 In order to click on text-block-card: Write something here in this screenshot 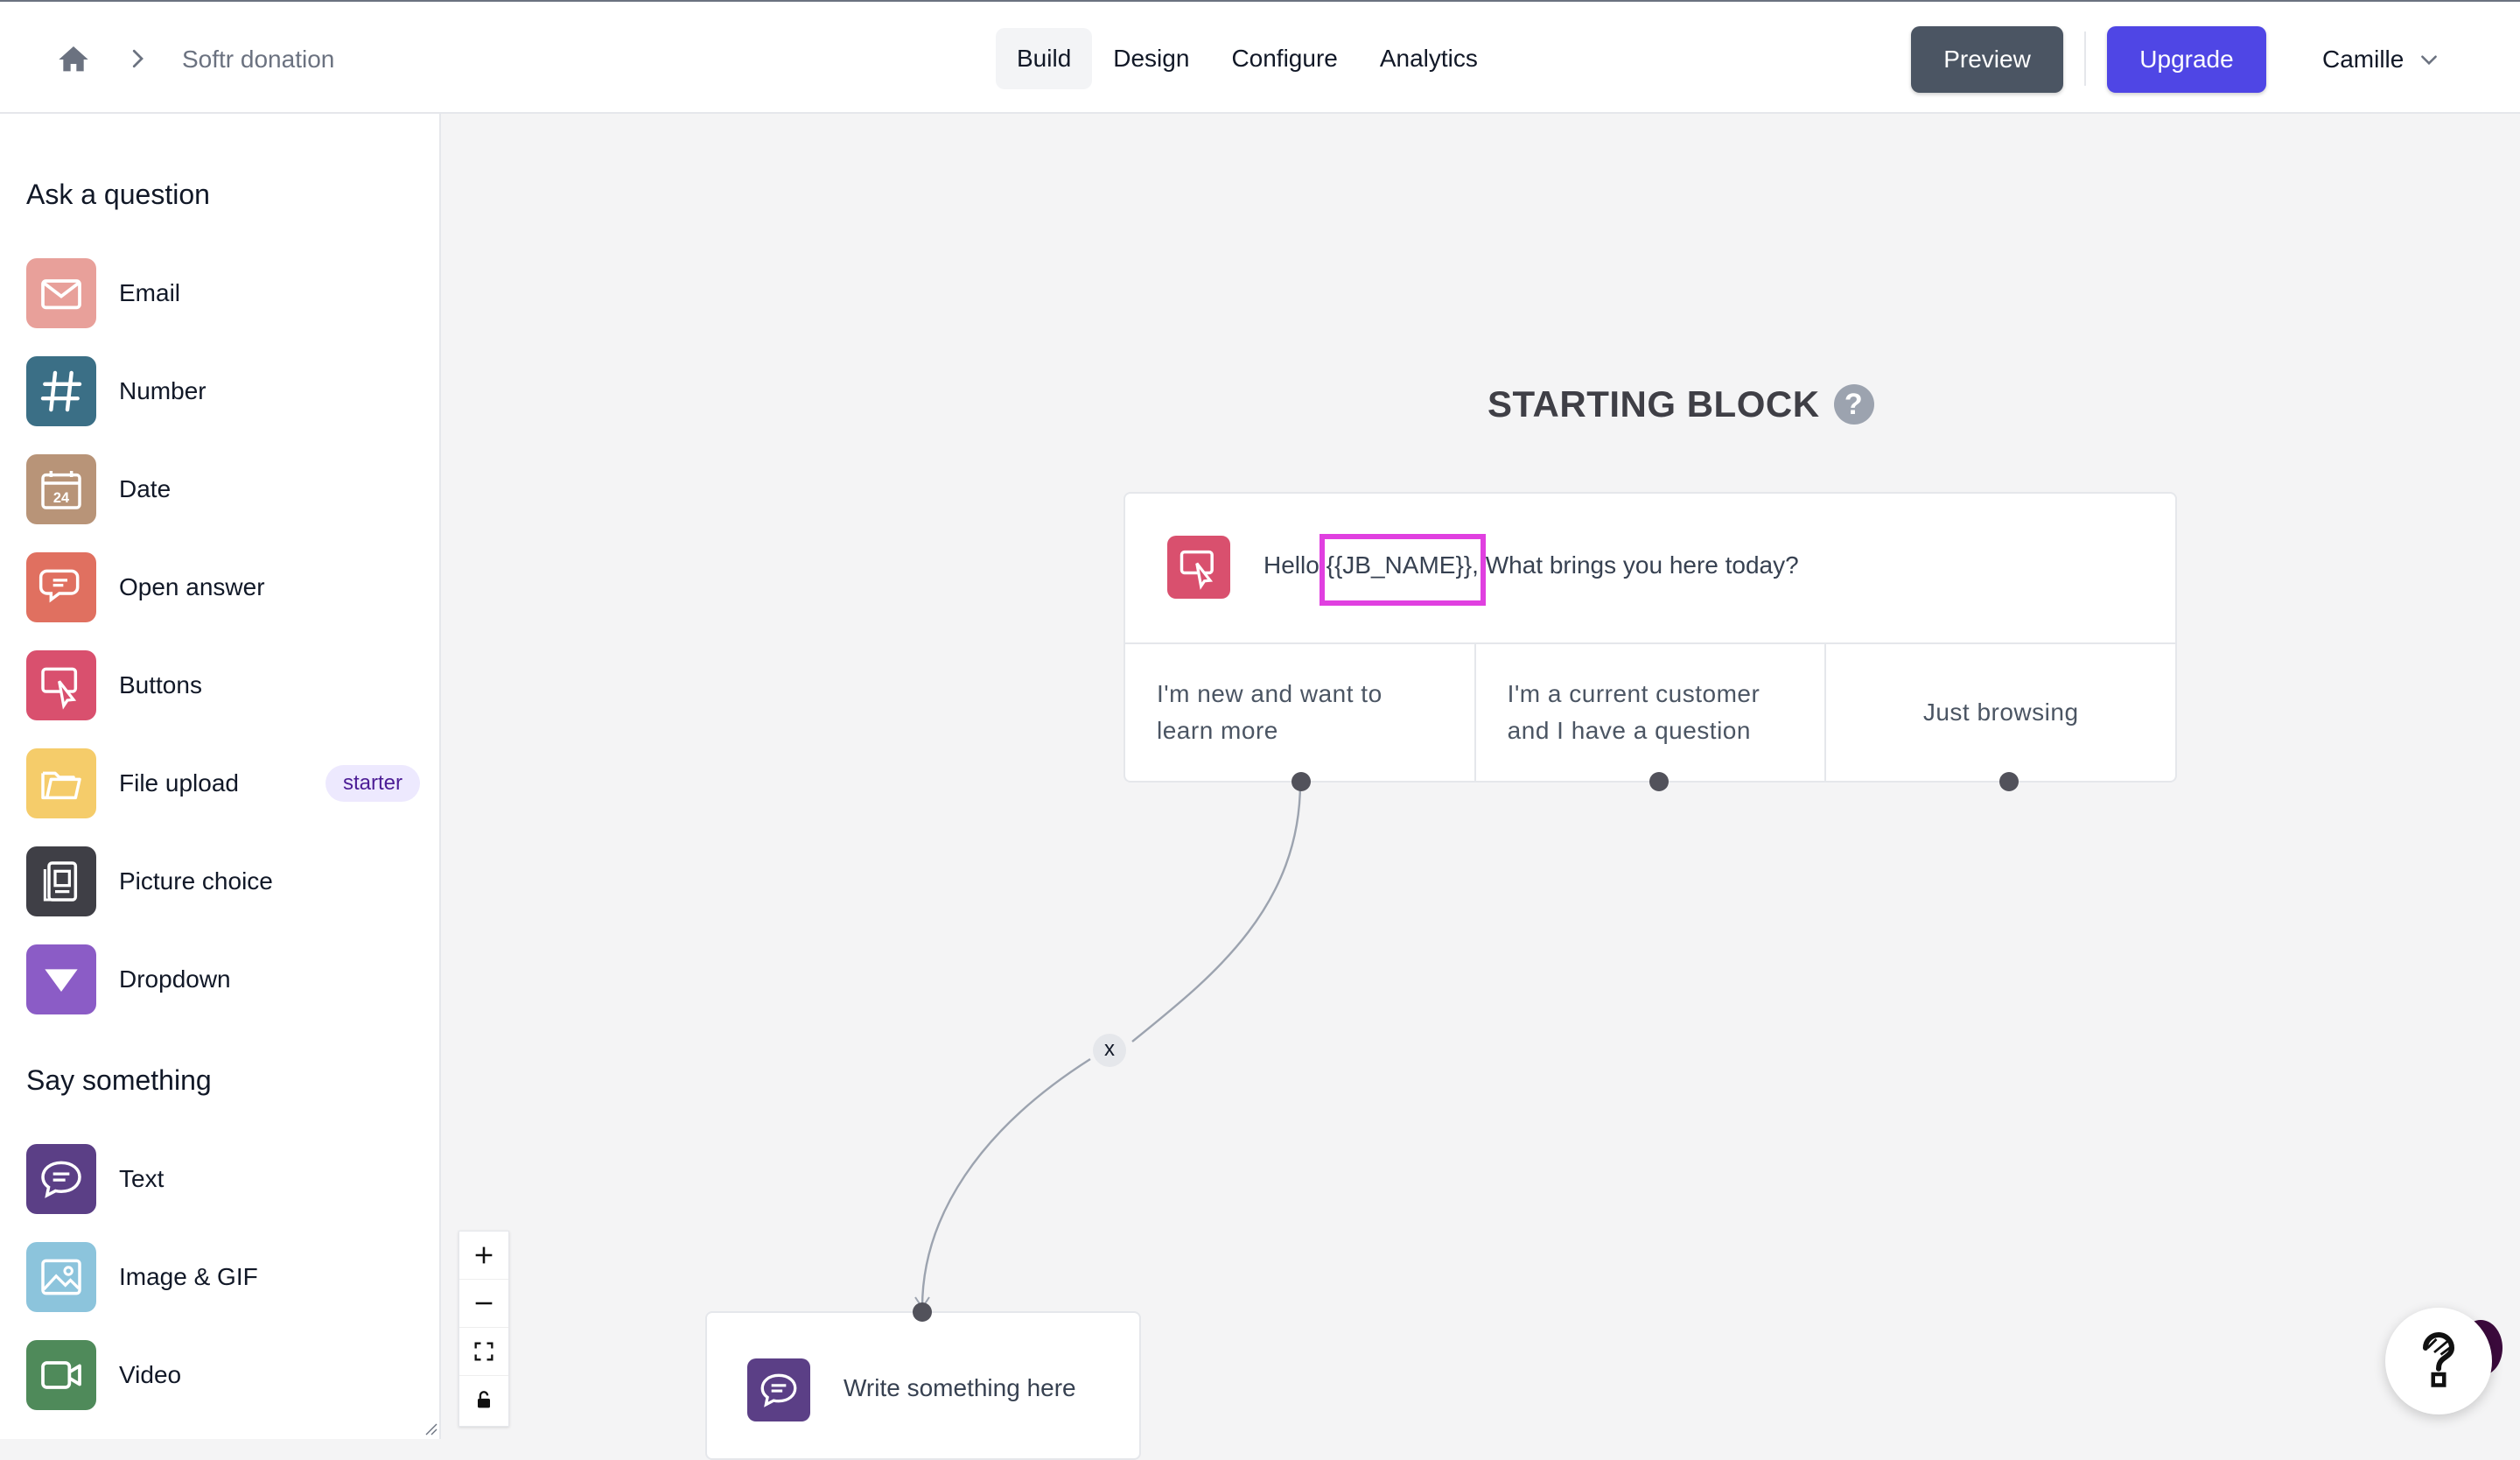, I will do `click(923, 1385)`.